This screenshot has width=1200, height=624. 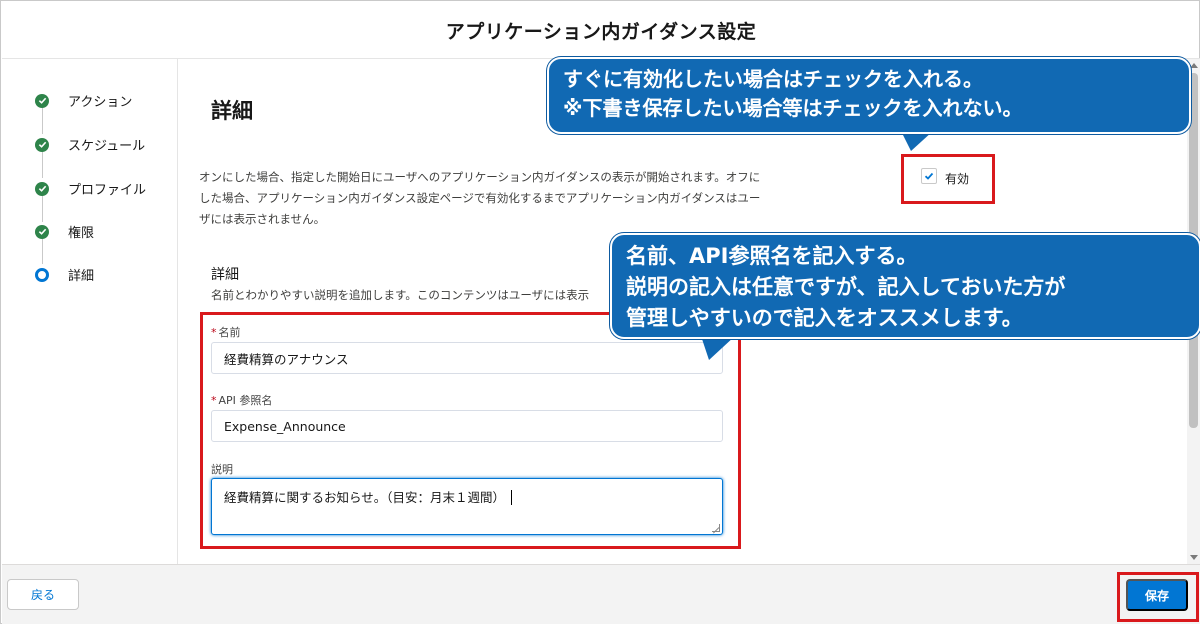 What do you see at coordinates (42, 274) in the screenshot?
I see `current-step-icon` at bounding box center [42, 274].